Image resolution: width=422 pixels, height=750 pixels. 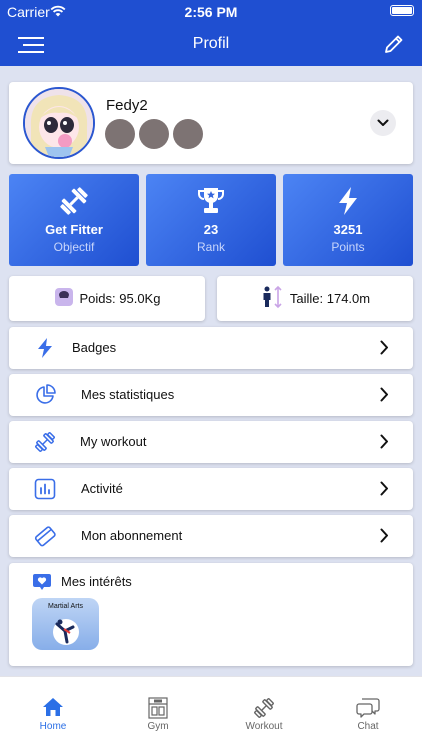 I want to click on stat-label: Objectif, so click(x=74, y=247).